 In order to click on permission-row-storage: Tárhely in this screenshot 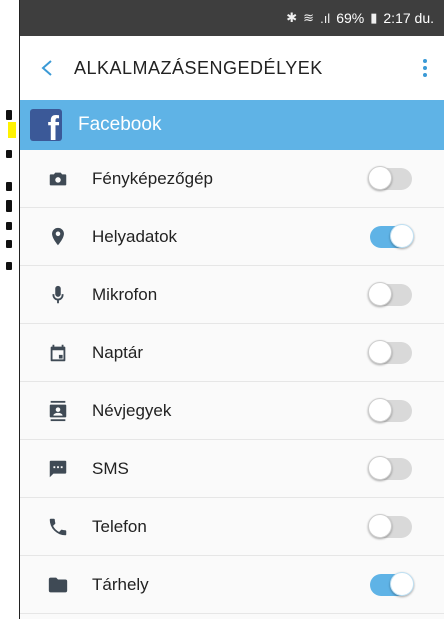, I will do `click(232, 585)`.